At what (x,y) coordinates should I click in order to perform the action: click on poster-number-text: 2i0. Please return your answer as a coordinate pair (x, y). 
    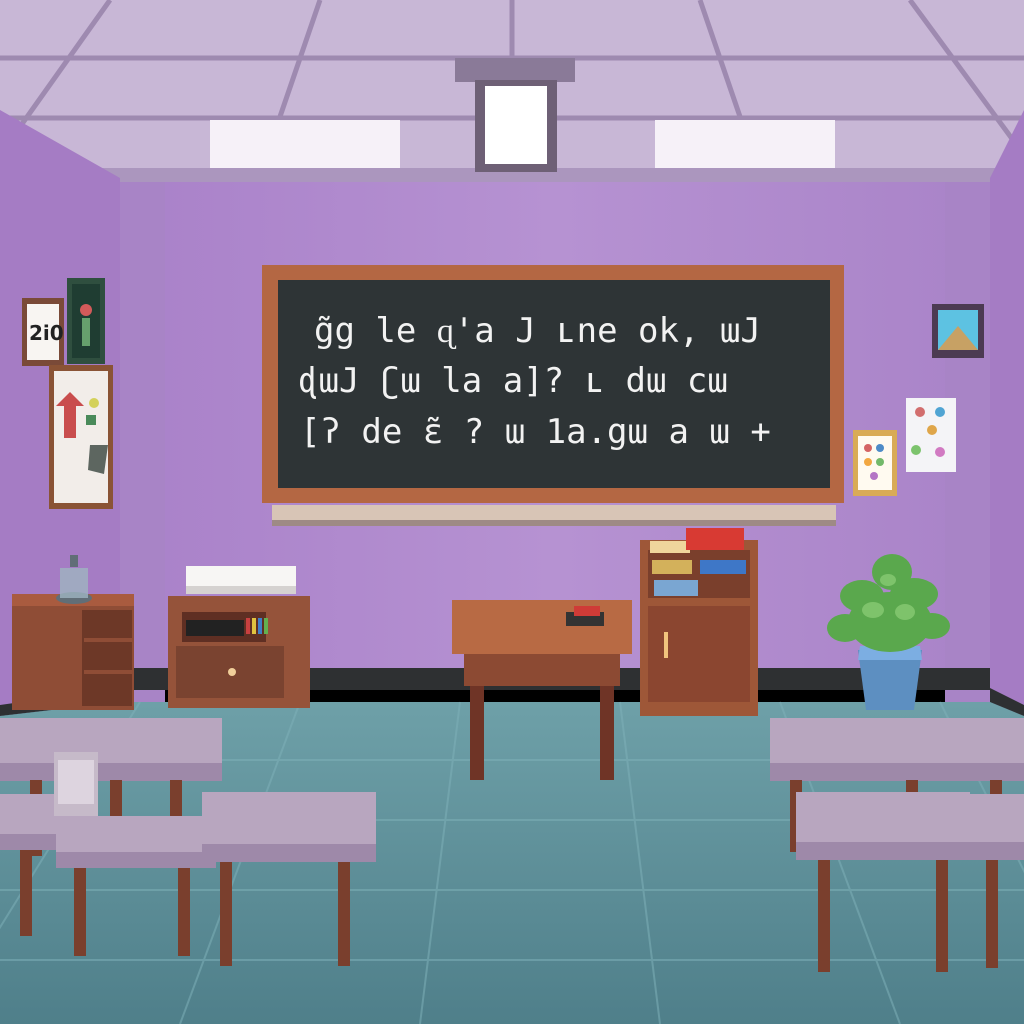
    Looking at the image, I should click on (46, 333).